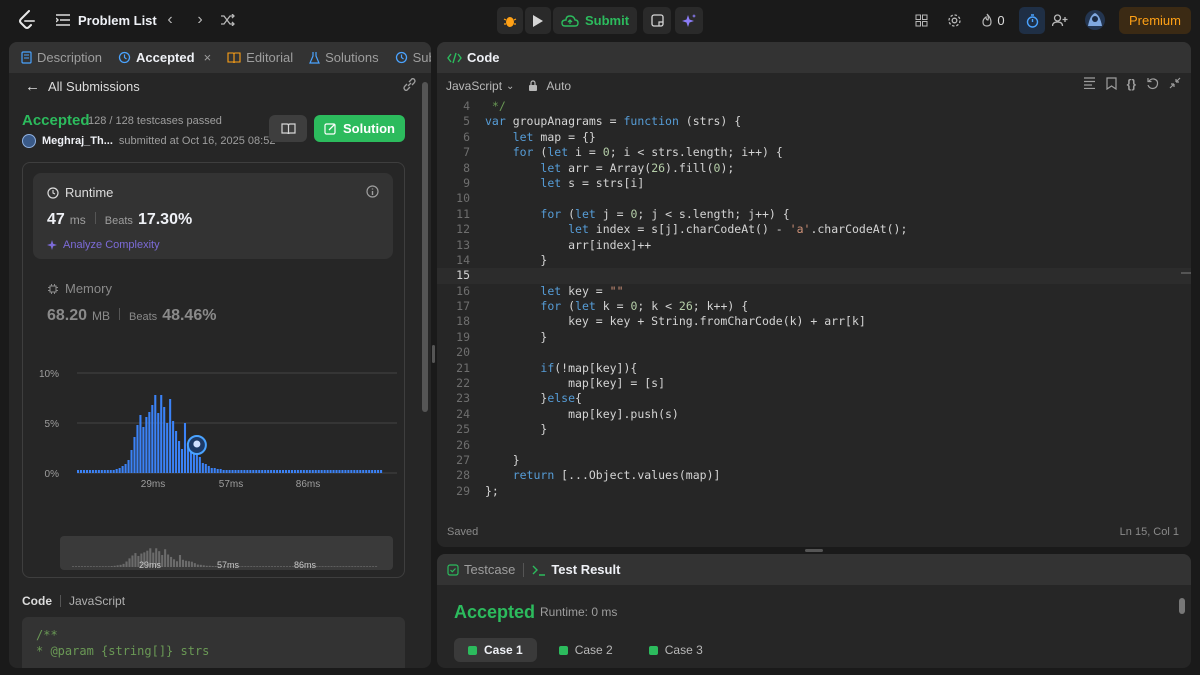  What do you see at coordinates (343, 57) in the screenshot?
I see `tab-solutions: Solutions` at bounding box center [343, 57].